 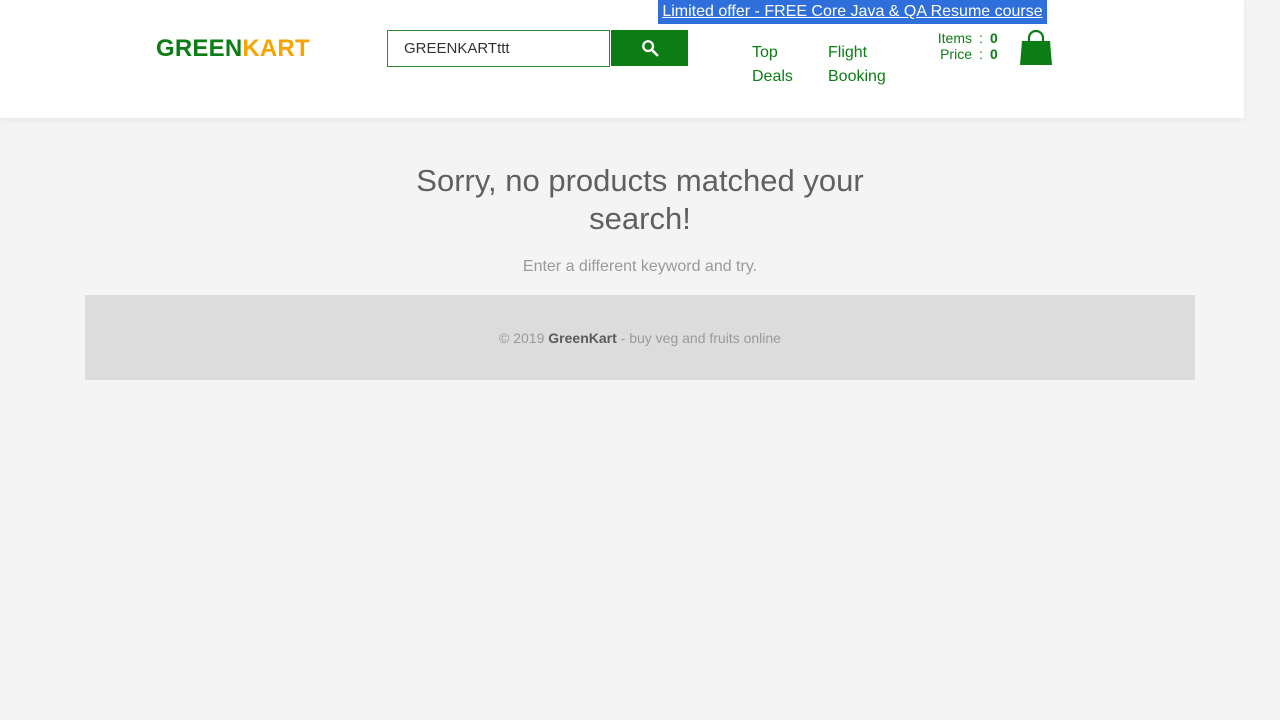 I want to click on cart-button, so click(x=1036, y=48).